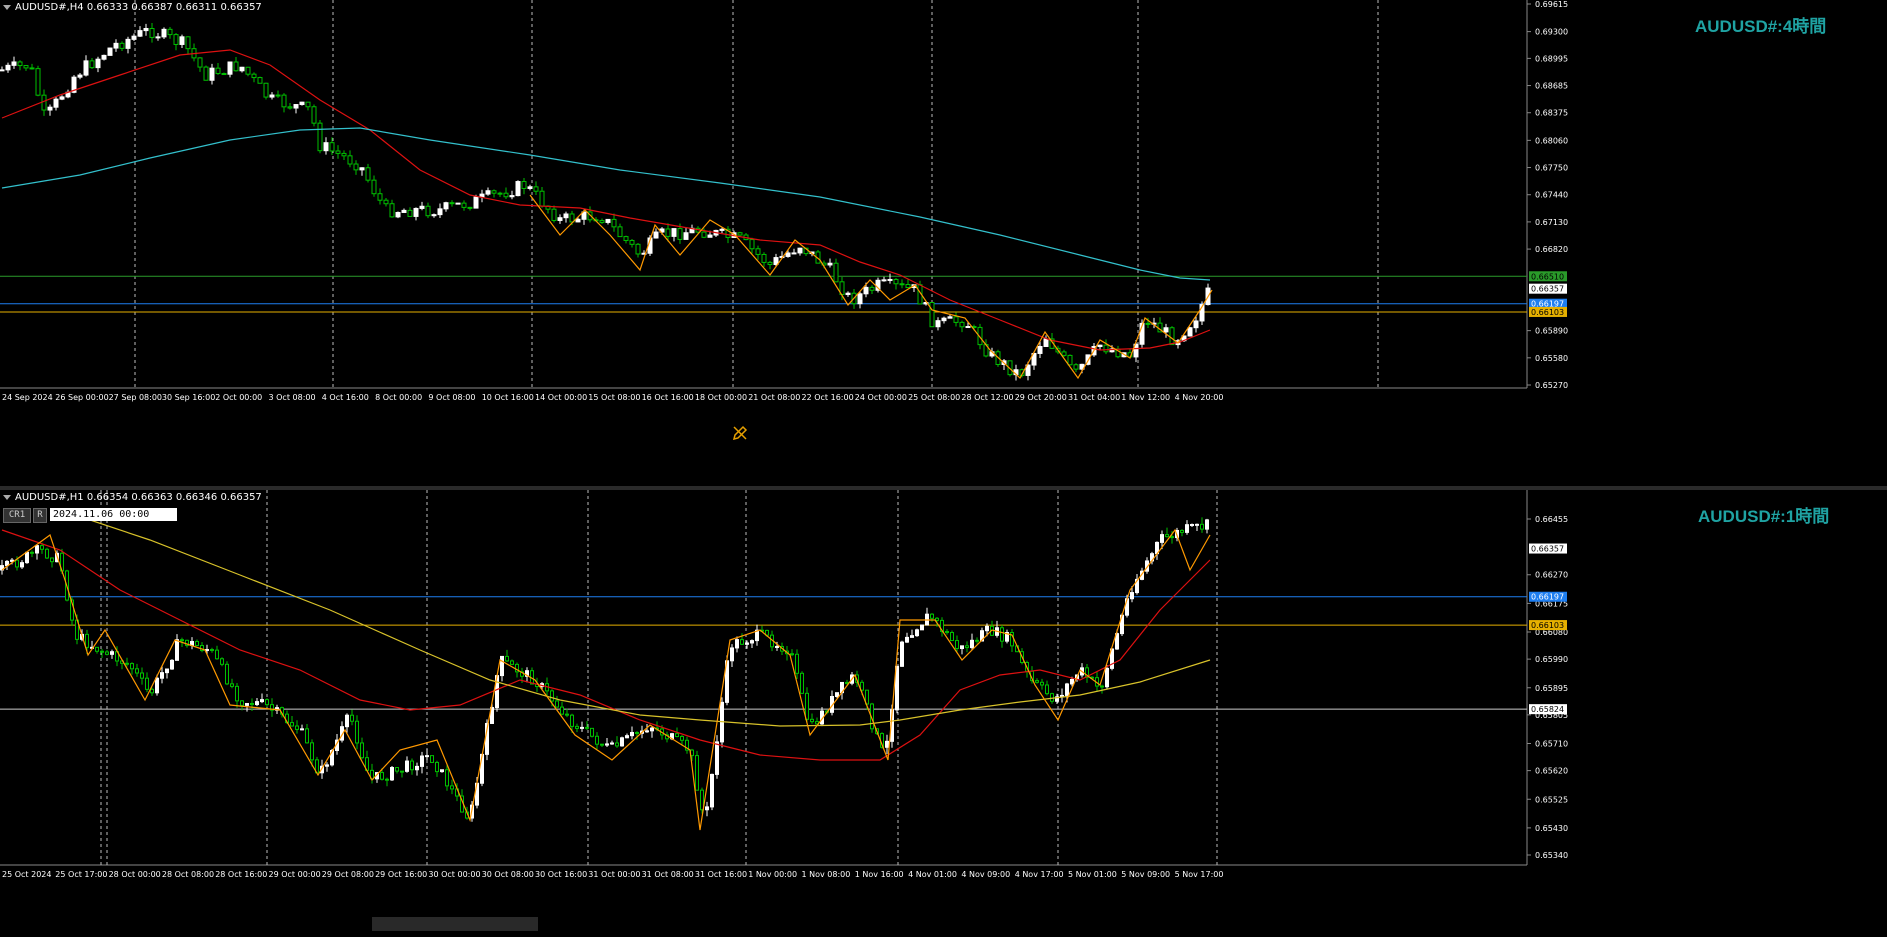  I want to click on time-tick-label: 30 Oct 16:00, so click(561, 874).